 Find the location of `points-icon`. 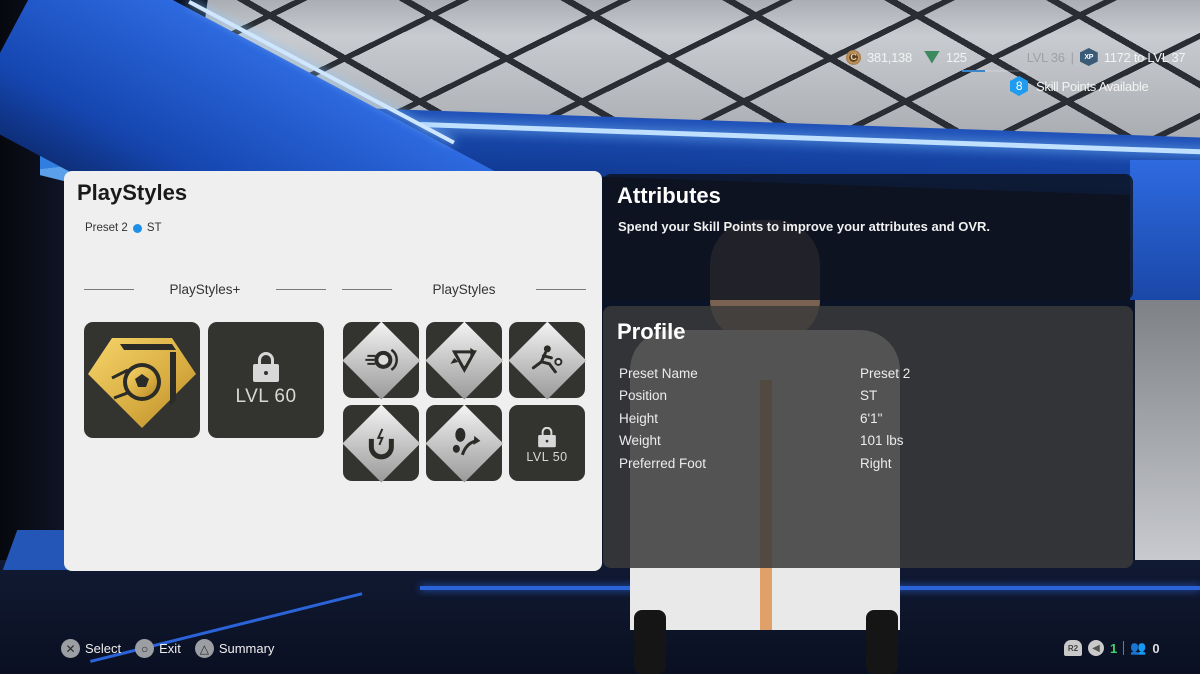

points-icon is located at coordinates (931, 57).